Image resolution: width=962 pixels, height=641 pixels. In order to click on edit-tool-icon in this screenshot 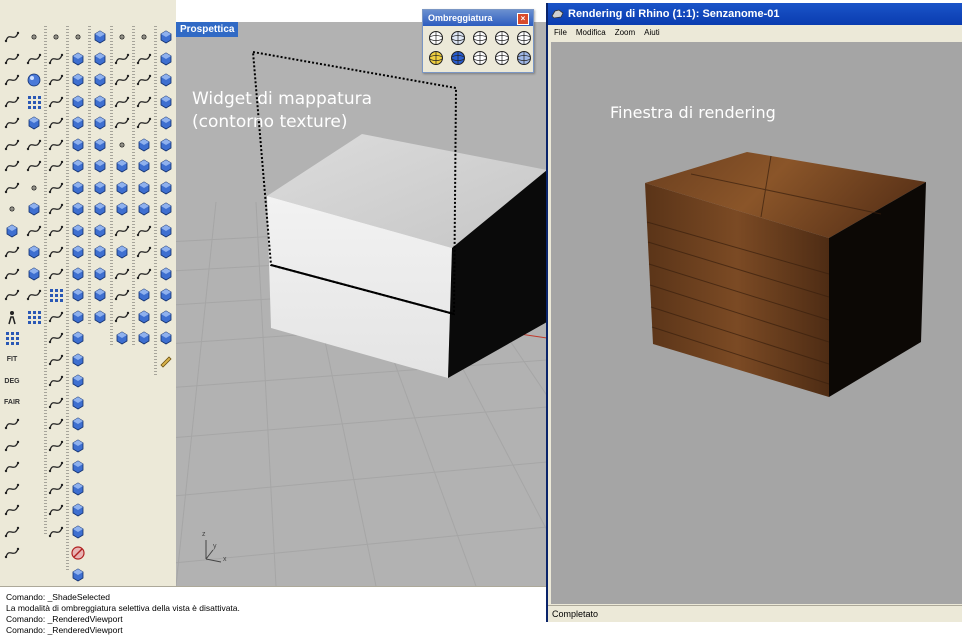, I will do `click(166, 360)`.